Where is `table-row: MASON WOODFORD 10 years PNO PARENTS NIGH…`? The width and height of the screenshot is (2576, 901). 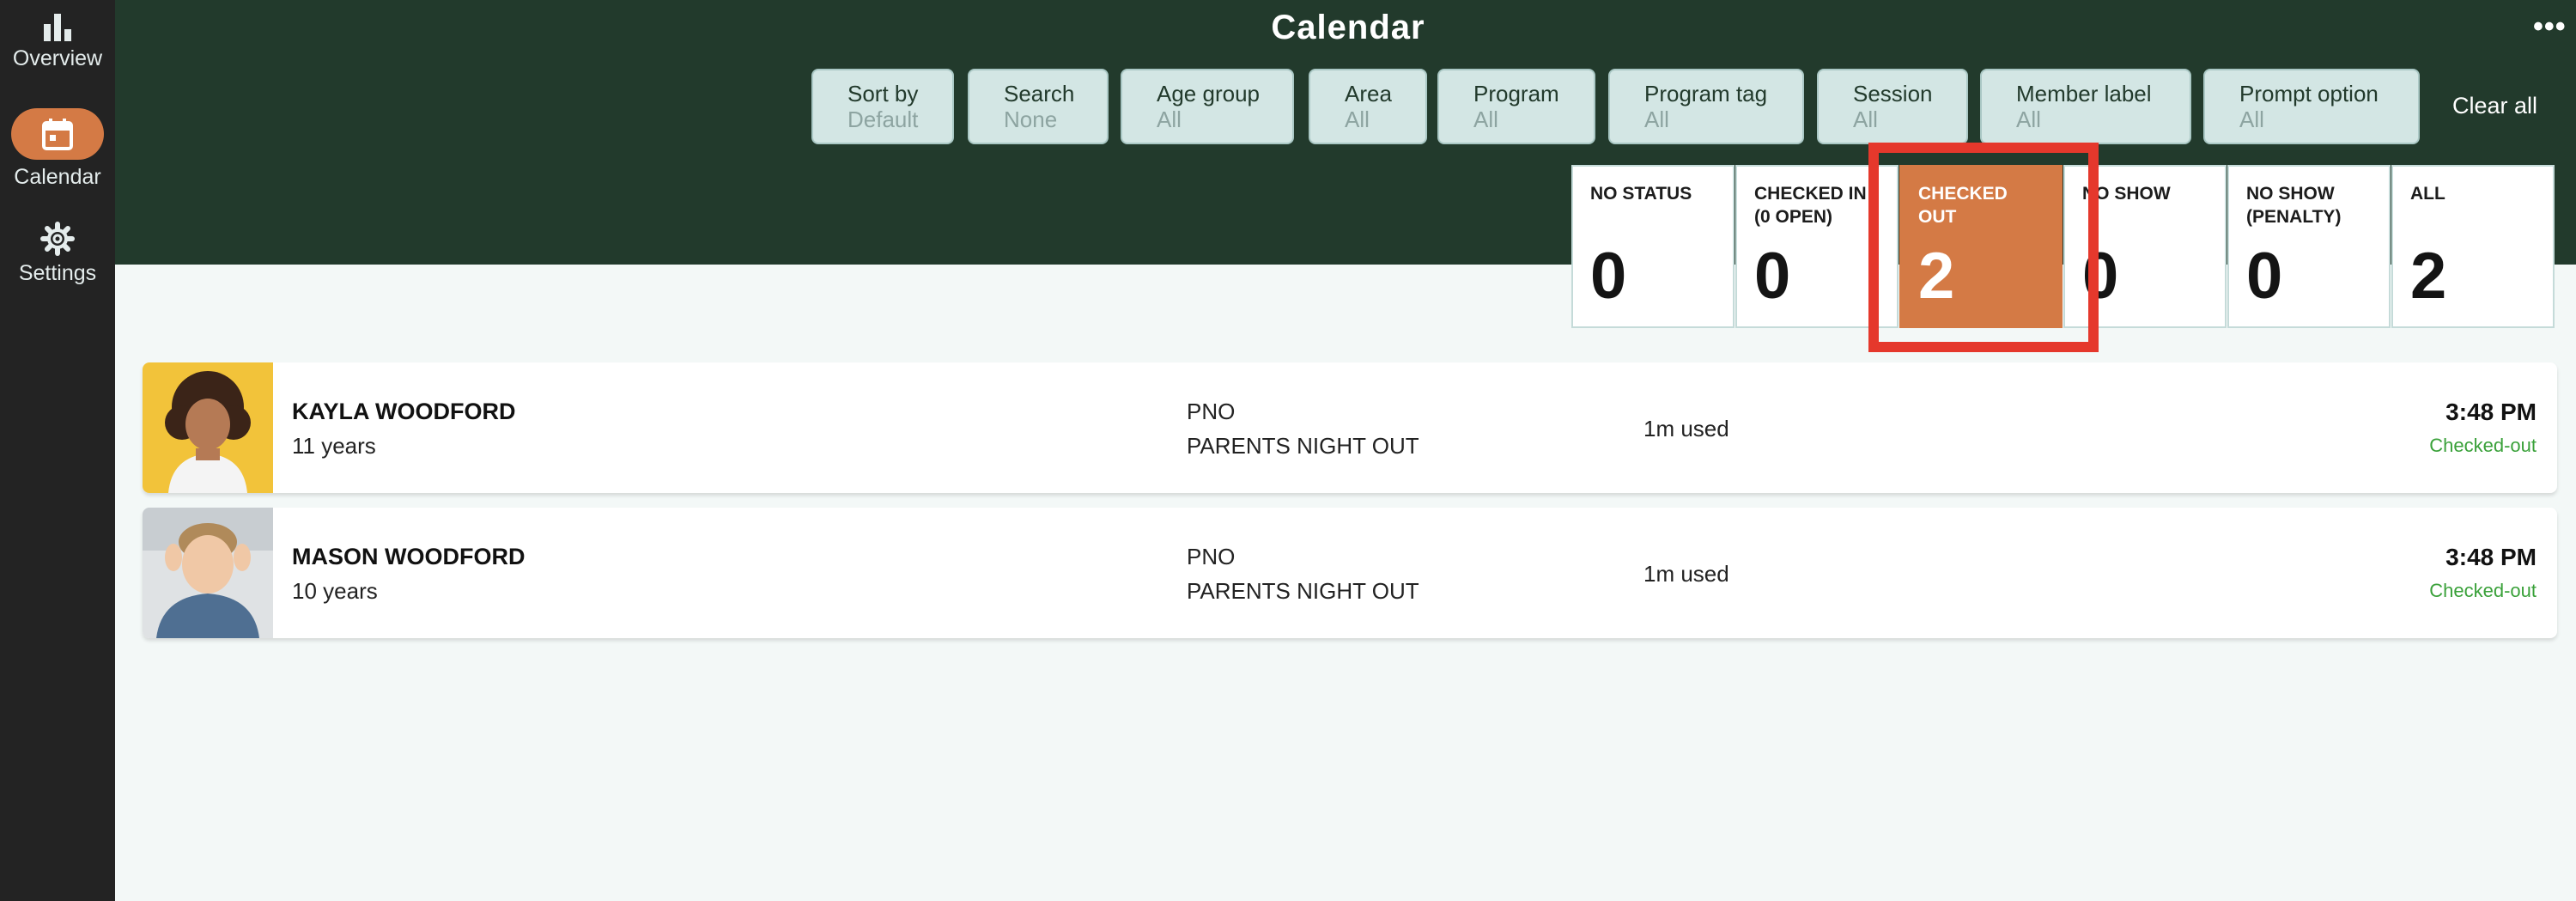
table-row: MASON WOODFORD 10 years PNO PARENTS NIGH… is located at coordinates (1350, 573).